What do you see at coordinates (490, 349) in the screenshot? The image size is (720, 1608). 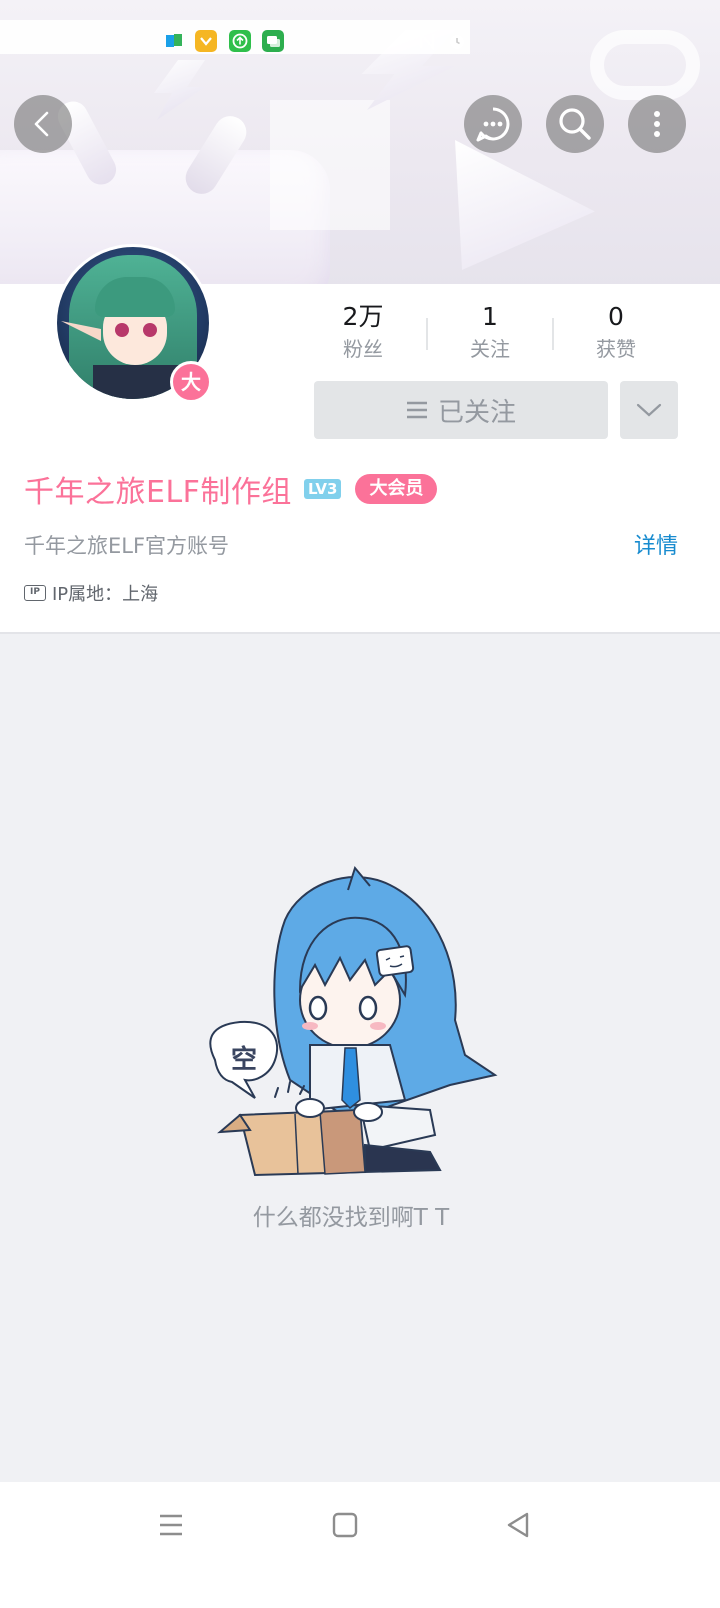 I see `following-label: 关注` at bounding box center [490, 349].